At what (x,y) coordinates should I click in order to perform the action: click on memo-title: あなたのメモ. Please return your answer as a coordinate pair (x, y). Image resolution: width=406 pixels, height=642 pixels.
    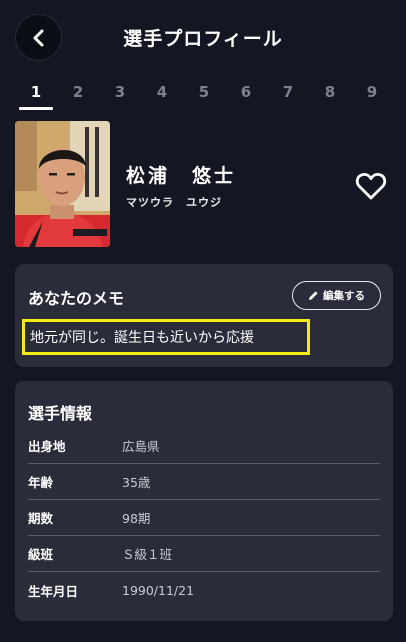
    Looking at the image, I should click on (76, 298).